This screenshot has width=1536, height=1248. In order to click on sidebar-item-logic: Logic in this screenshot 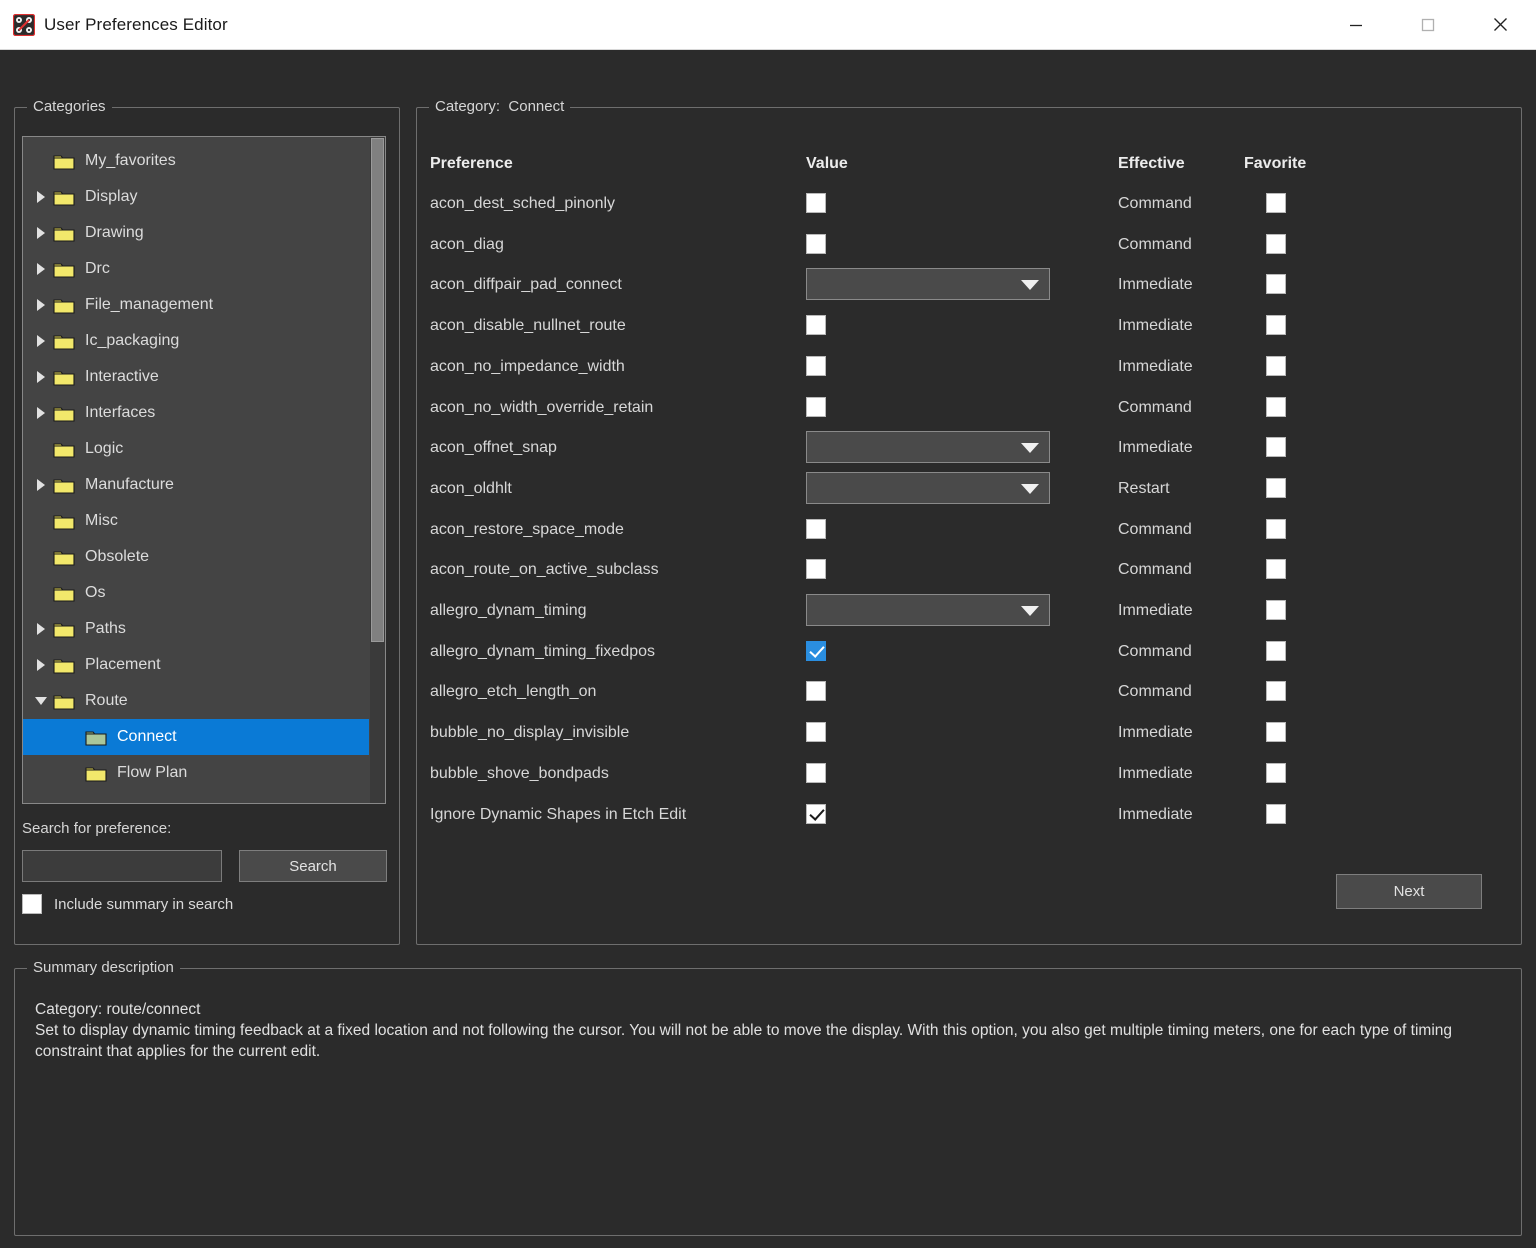, I will do `click(196, 449)`.